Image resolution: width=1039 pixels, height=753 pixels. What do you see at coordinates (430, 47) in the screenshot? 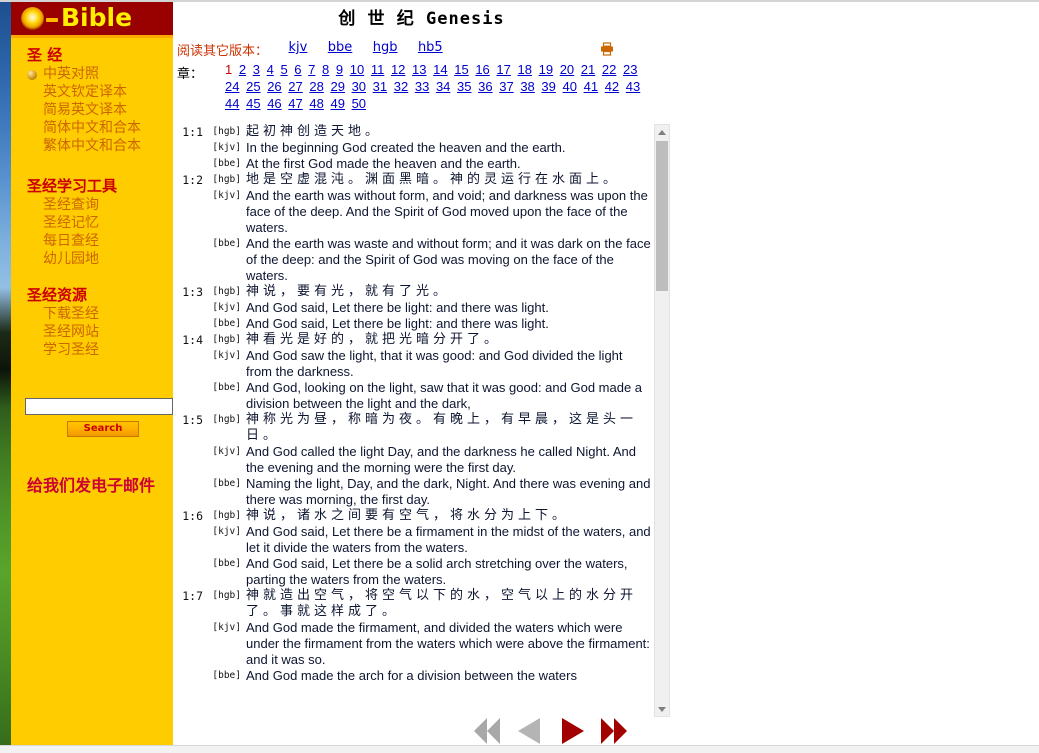
I see `version-link-hb5: hb5` at bounding box center [430, 47].